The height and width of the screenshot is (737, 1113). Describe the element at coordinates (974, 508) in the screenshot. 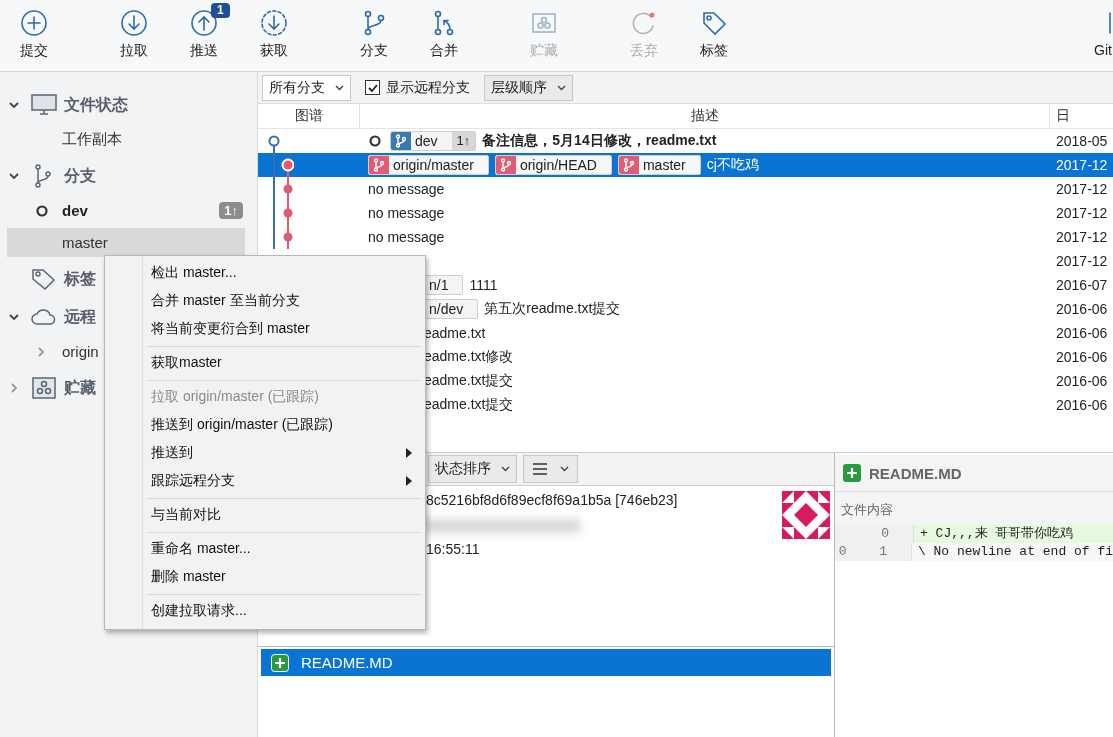

I see `section-label: 文件内容` at that location.